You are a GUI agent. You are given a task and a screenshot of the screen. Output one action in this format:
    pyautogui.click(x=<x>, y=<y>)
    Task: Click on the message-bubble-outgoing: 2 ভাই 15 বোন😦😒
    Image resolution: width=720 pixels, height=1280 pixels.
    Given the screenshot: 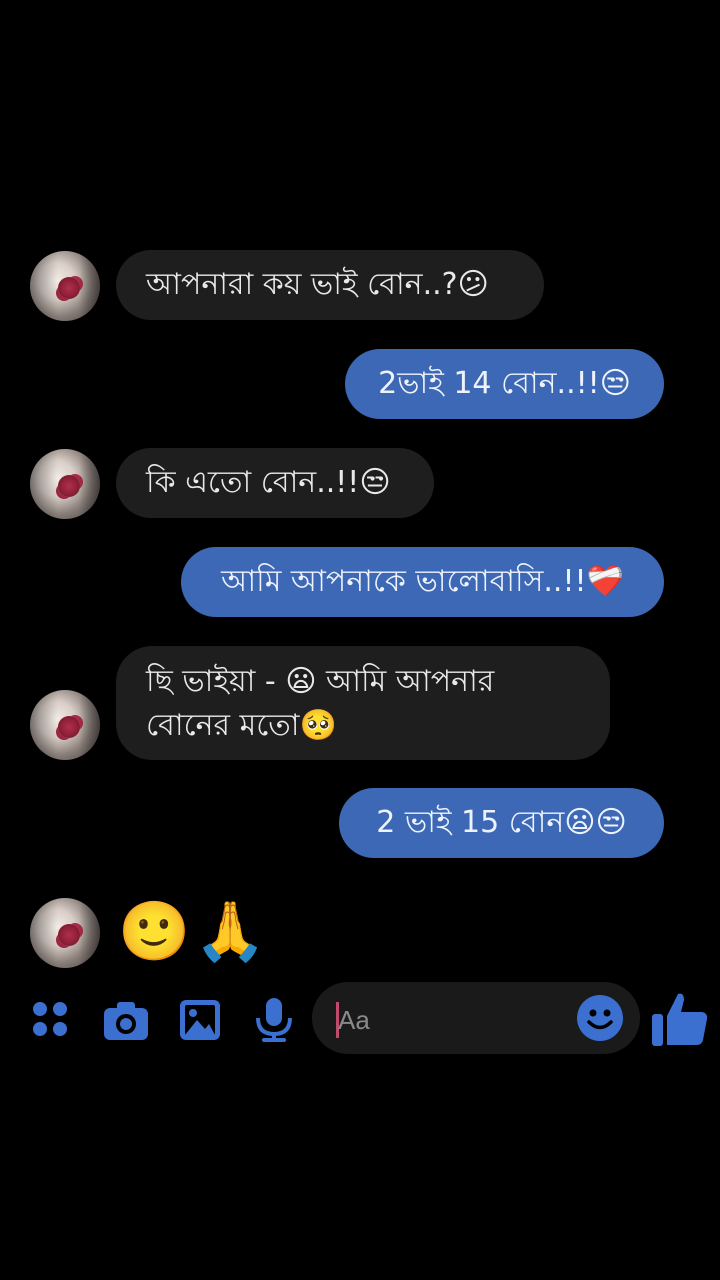 What is the action you would take?
    pyautogui.click(x=501, y=823)
    